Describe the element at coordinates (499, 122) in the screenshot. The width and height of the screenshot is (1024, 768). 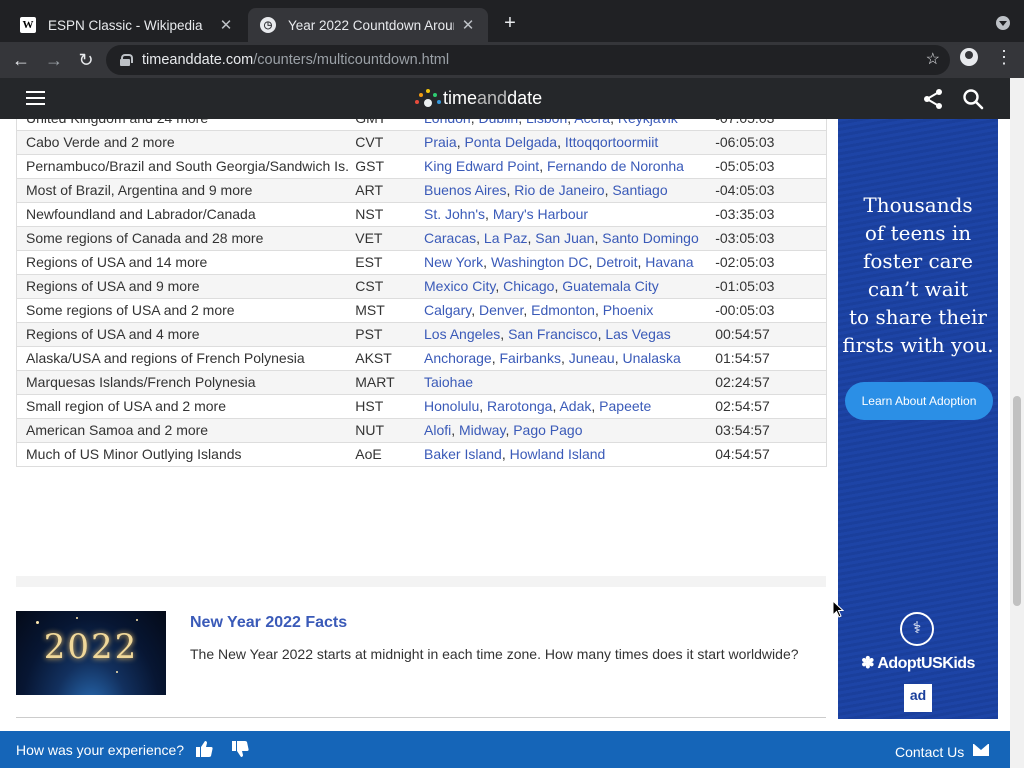
I see `city-link: Dublin` at that location.